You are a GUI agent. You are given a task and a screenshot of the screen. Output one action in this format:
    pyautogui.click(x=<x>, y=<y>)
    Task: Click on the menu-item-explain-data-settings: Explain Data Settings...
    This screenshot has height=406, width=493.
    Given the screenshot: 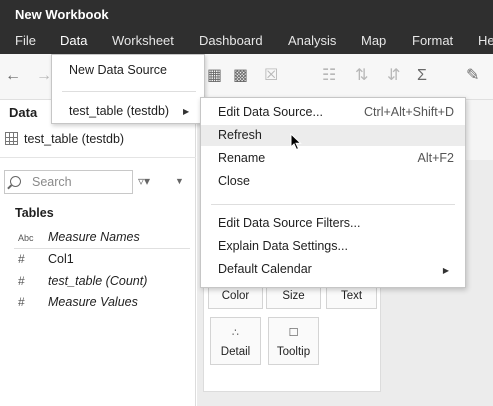 What is the action you would take?
    pyautogui.click(x=333, y=246)
    